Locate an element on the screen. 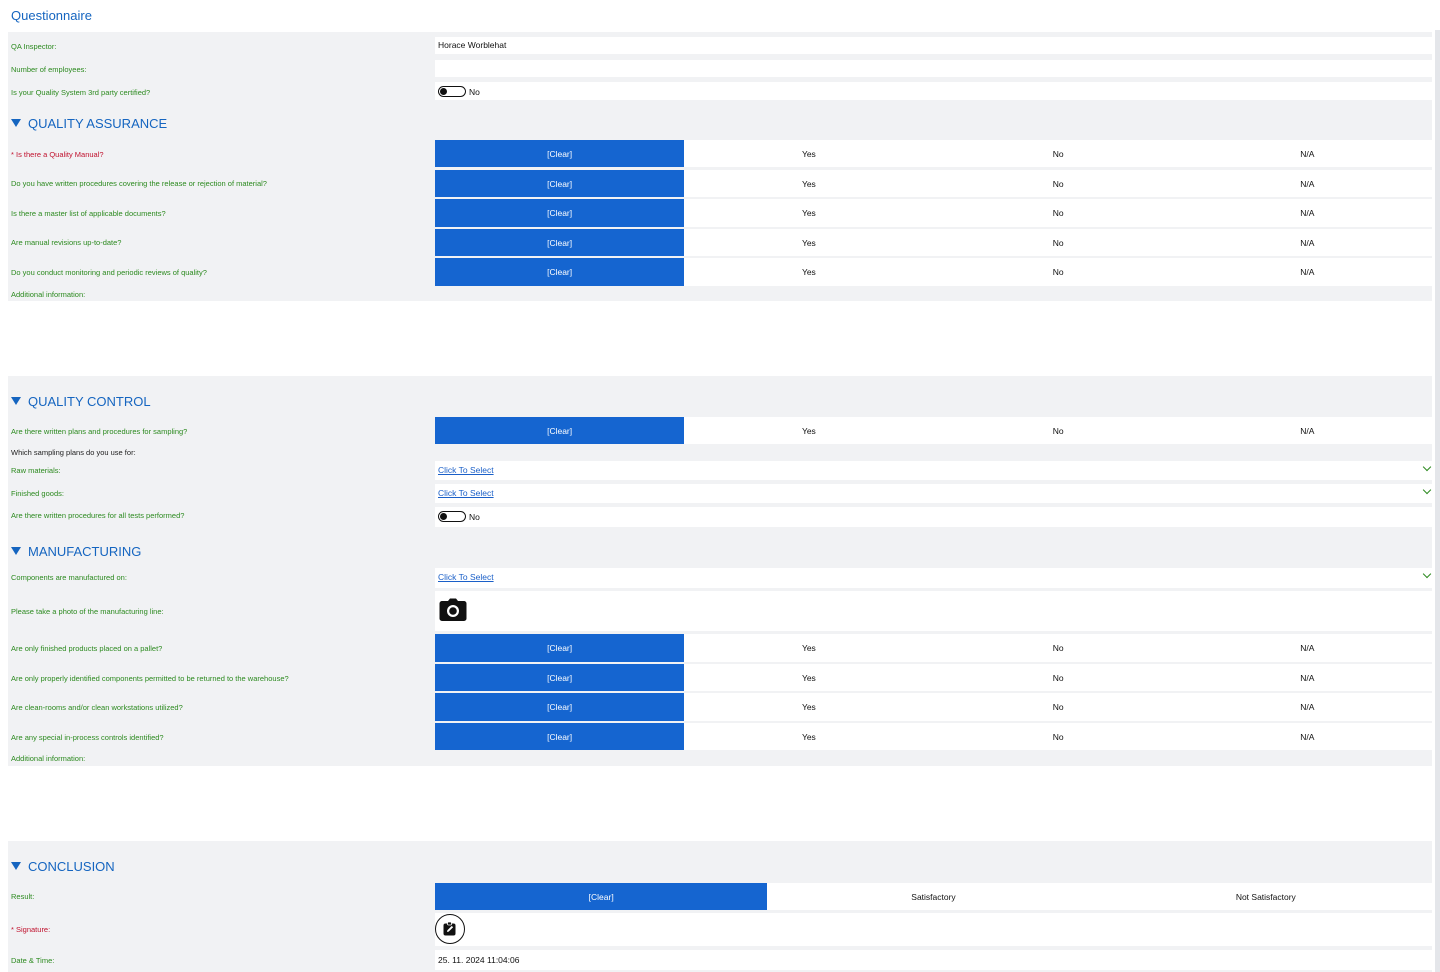 Image resolution: width=1440 pixels, height=972 pixels. finished-goods-link: Click To Select is located at coordinates (466, 493).